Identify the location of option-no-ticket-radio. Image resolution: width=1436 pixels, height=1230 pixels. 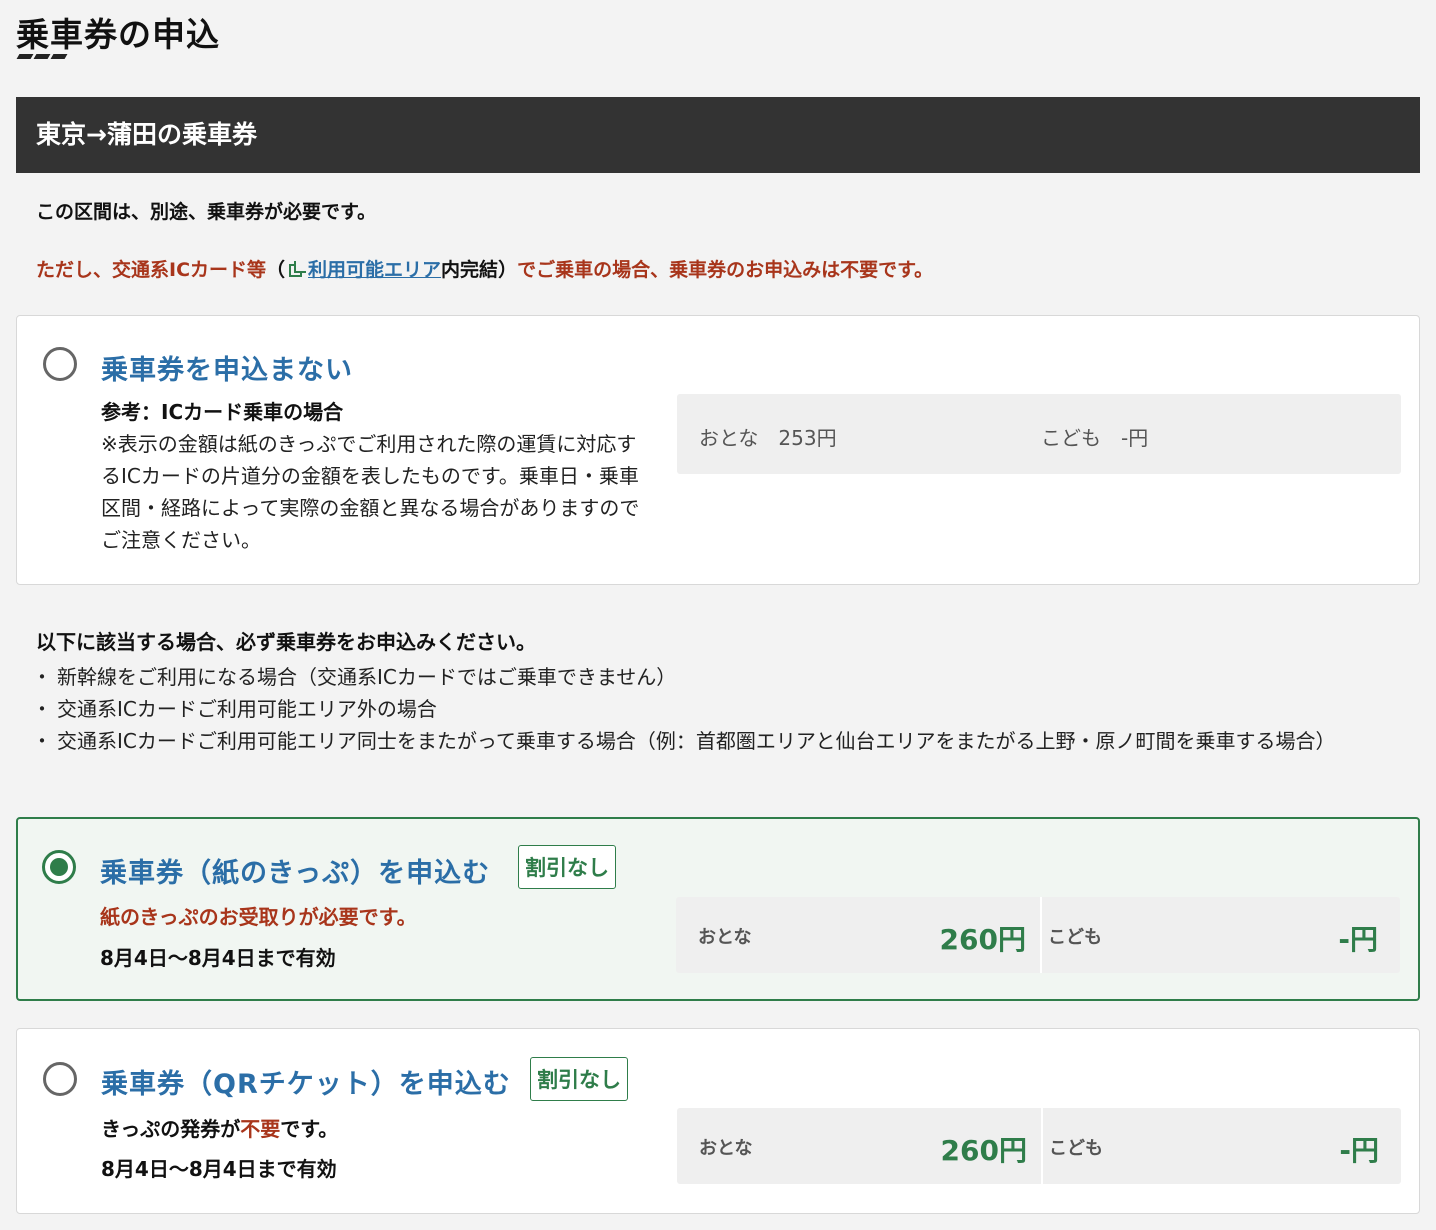
(60, 364).